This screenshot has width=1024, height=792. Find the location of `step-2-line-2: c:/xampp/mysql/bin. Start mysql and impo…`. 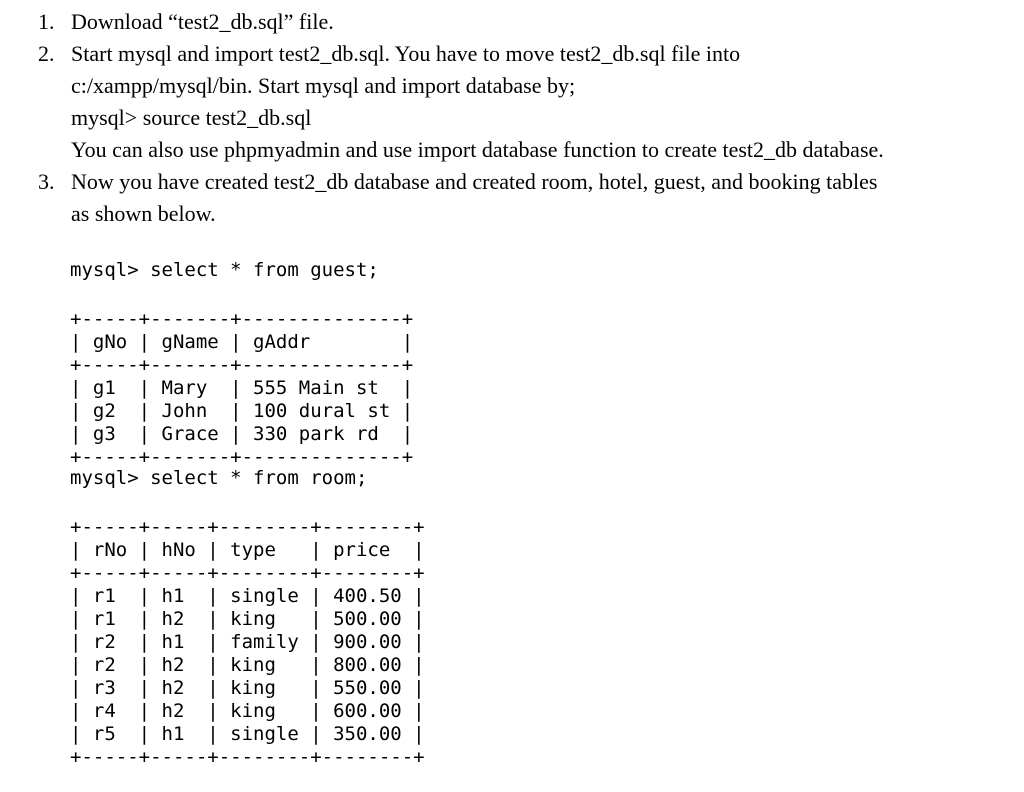

step-2-line-2: c:/xampp/mysql/bin. Start mysql and impo… is located at coordinates (323, 85).